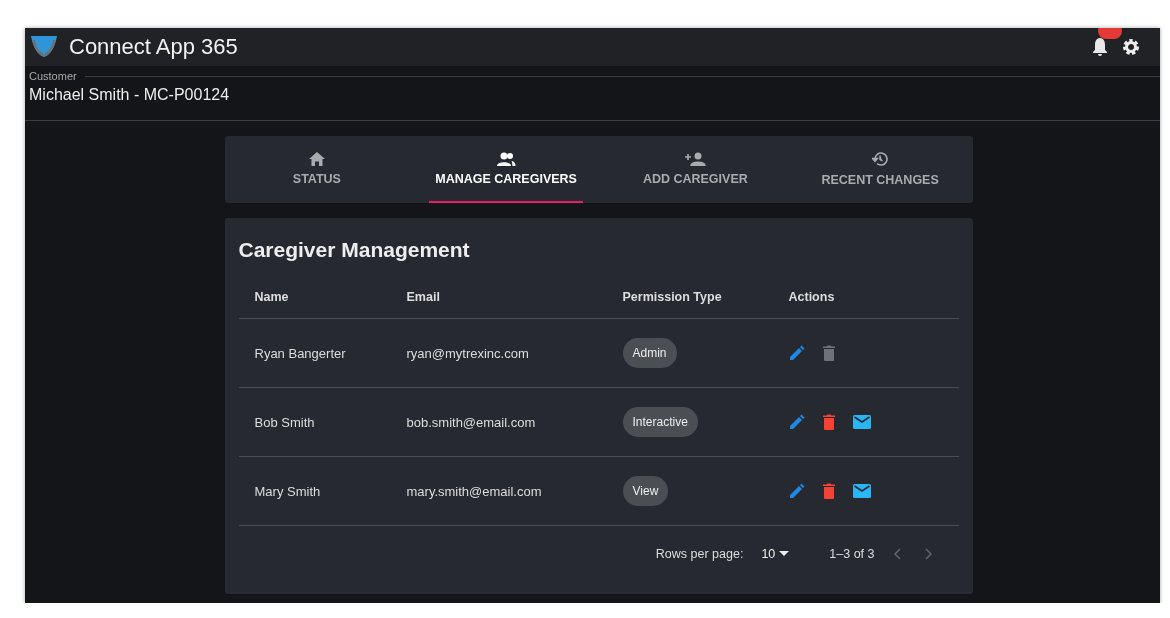 The image size is (1170, 618). What do you see at coordinates (53, 76) in the screenshot?
I see `field-label: Customer` at bounding box center [53, 76].